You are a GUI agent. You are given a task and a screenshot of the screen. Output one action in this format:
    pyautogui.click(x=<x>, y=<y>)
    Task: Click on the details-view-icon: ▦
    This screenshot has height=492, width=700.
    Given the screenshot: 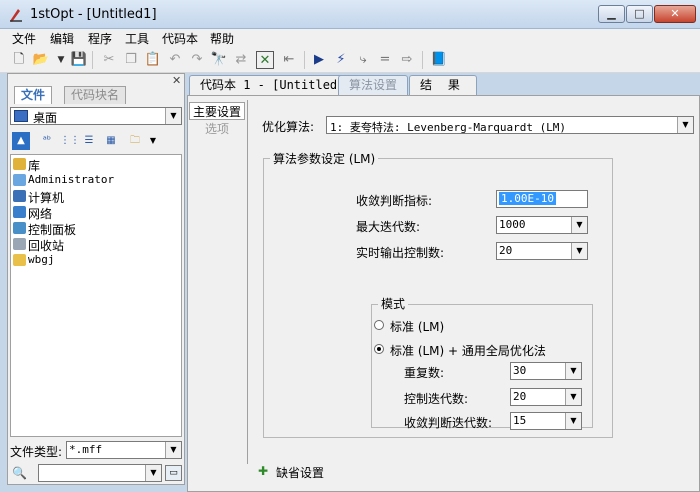 What is the action you would take?
    pyautogui.click(x=111, y=141)
    